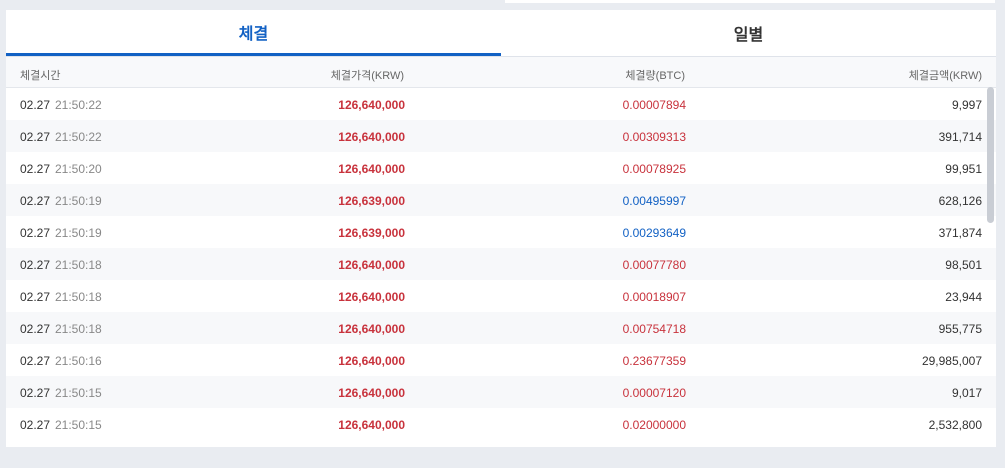 Image resolution: width=1005 pixels, height=468 pixels. What do you see at coordinates (654, 297) in the screenshot?
I see `trade-volume: 0.00018907` at bounding box center [654, 297].